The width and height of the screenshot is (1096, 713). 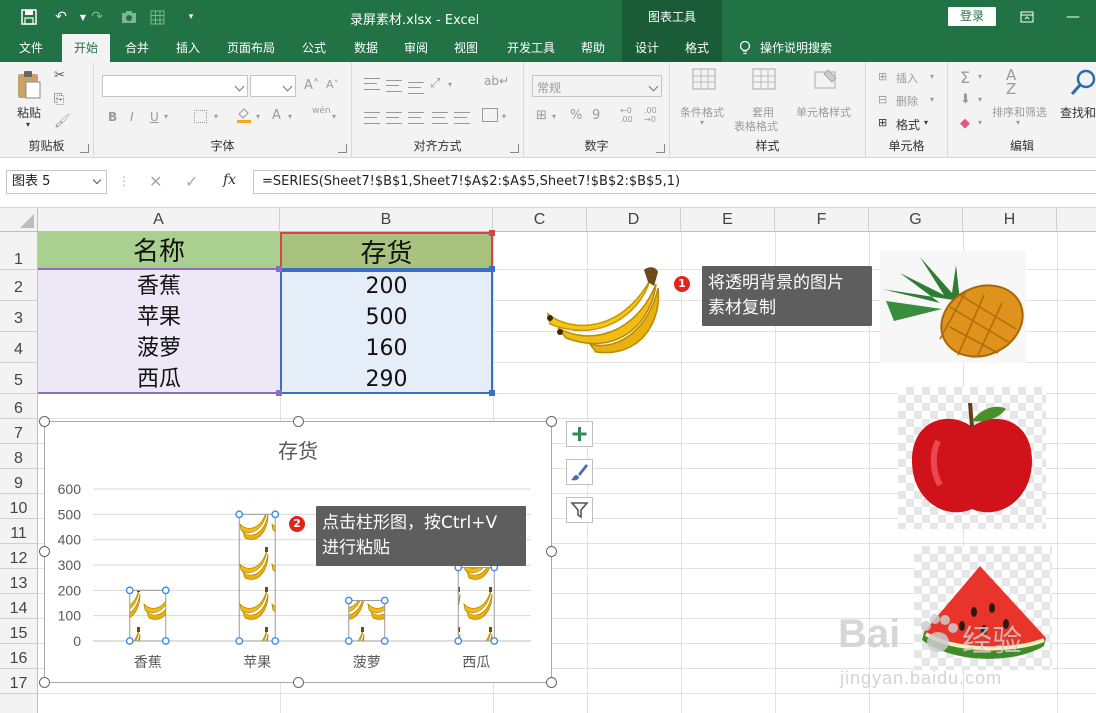 I want to click on row-header-12: 12, so click(x=19, y=556).